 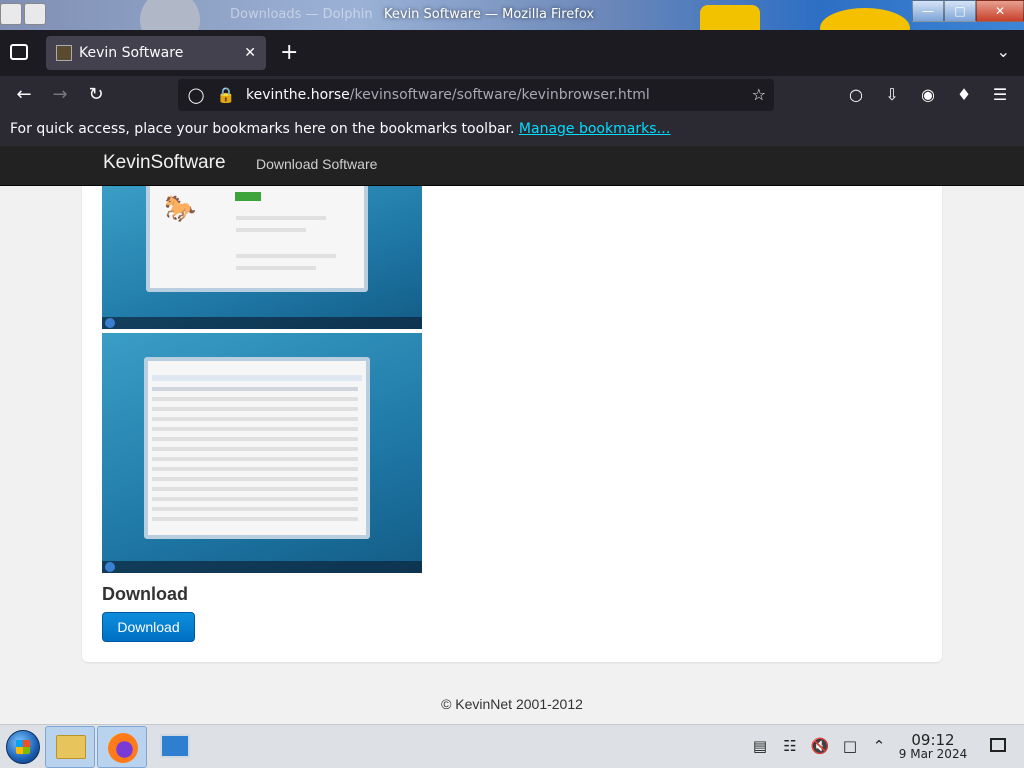 I want to click on lock-icon: 🔒, so click(x=226, y=95).